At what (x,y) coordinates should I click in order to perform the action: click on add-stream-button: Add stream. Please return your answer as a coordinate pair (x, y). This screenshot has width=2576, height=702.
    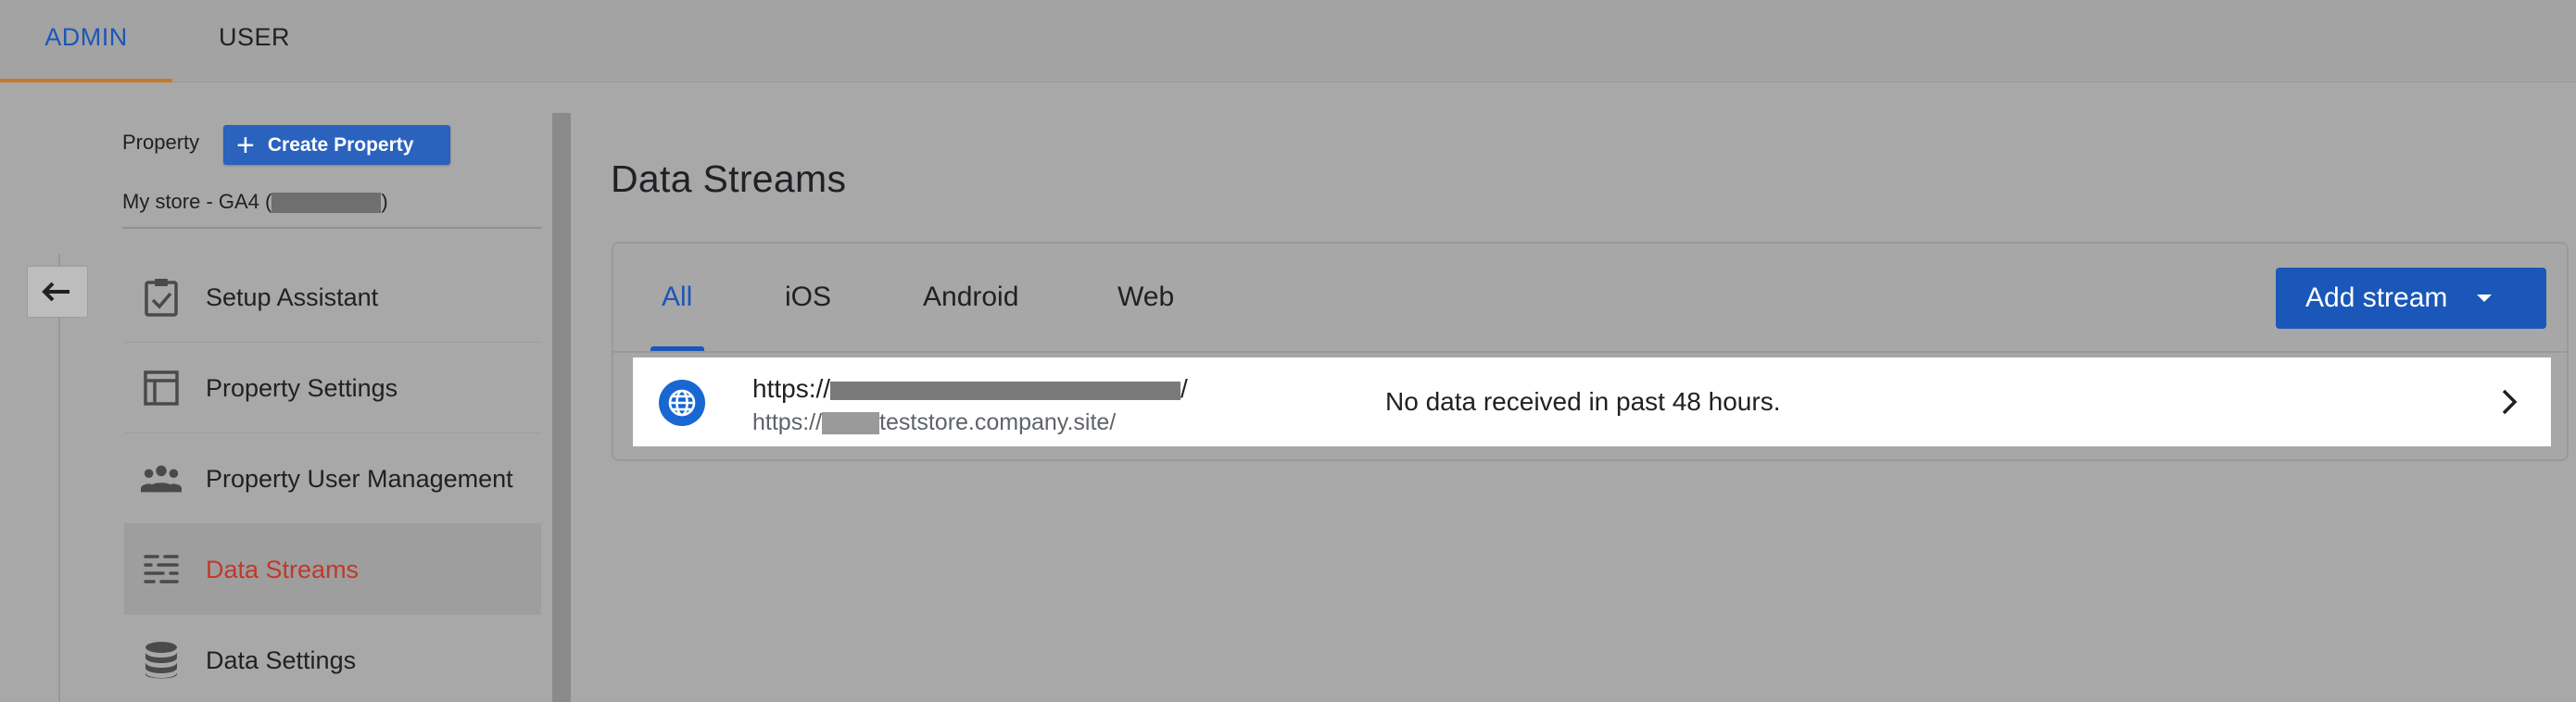
    Looking at the image, I should click on (2411, 298).